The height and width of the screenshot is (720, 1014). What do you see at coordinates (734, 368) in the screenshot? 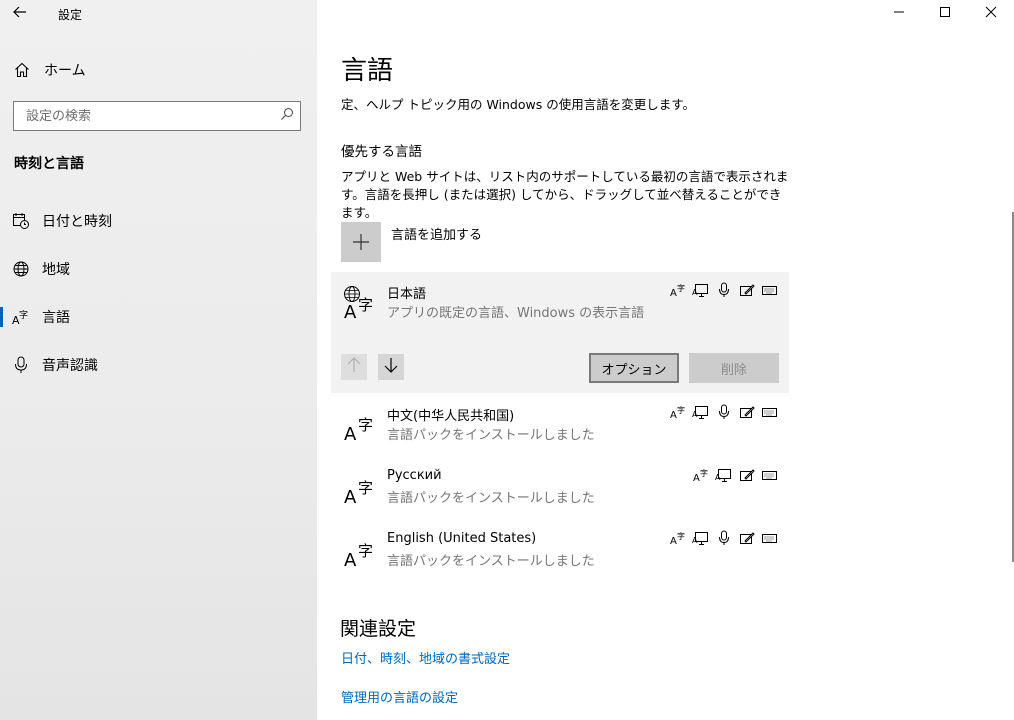
I see `remove-button: 削除` at bounding box center [734, 368].